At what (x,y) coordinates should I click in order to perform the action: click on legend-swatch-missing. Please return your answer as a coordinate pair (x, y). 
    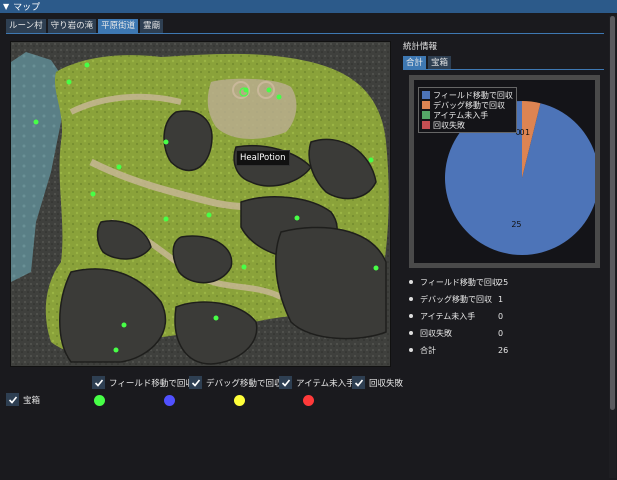
    Looking at the image, I should click on (426, 115).